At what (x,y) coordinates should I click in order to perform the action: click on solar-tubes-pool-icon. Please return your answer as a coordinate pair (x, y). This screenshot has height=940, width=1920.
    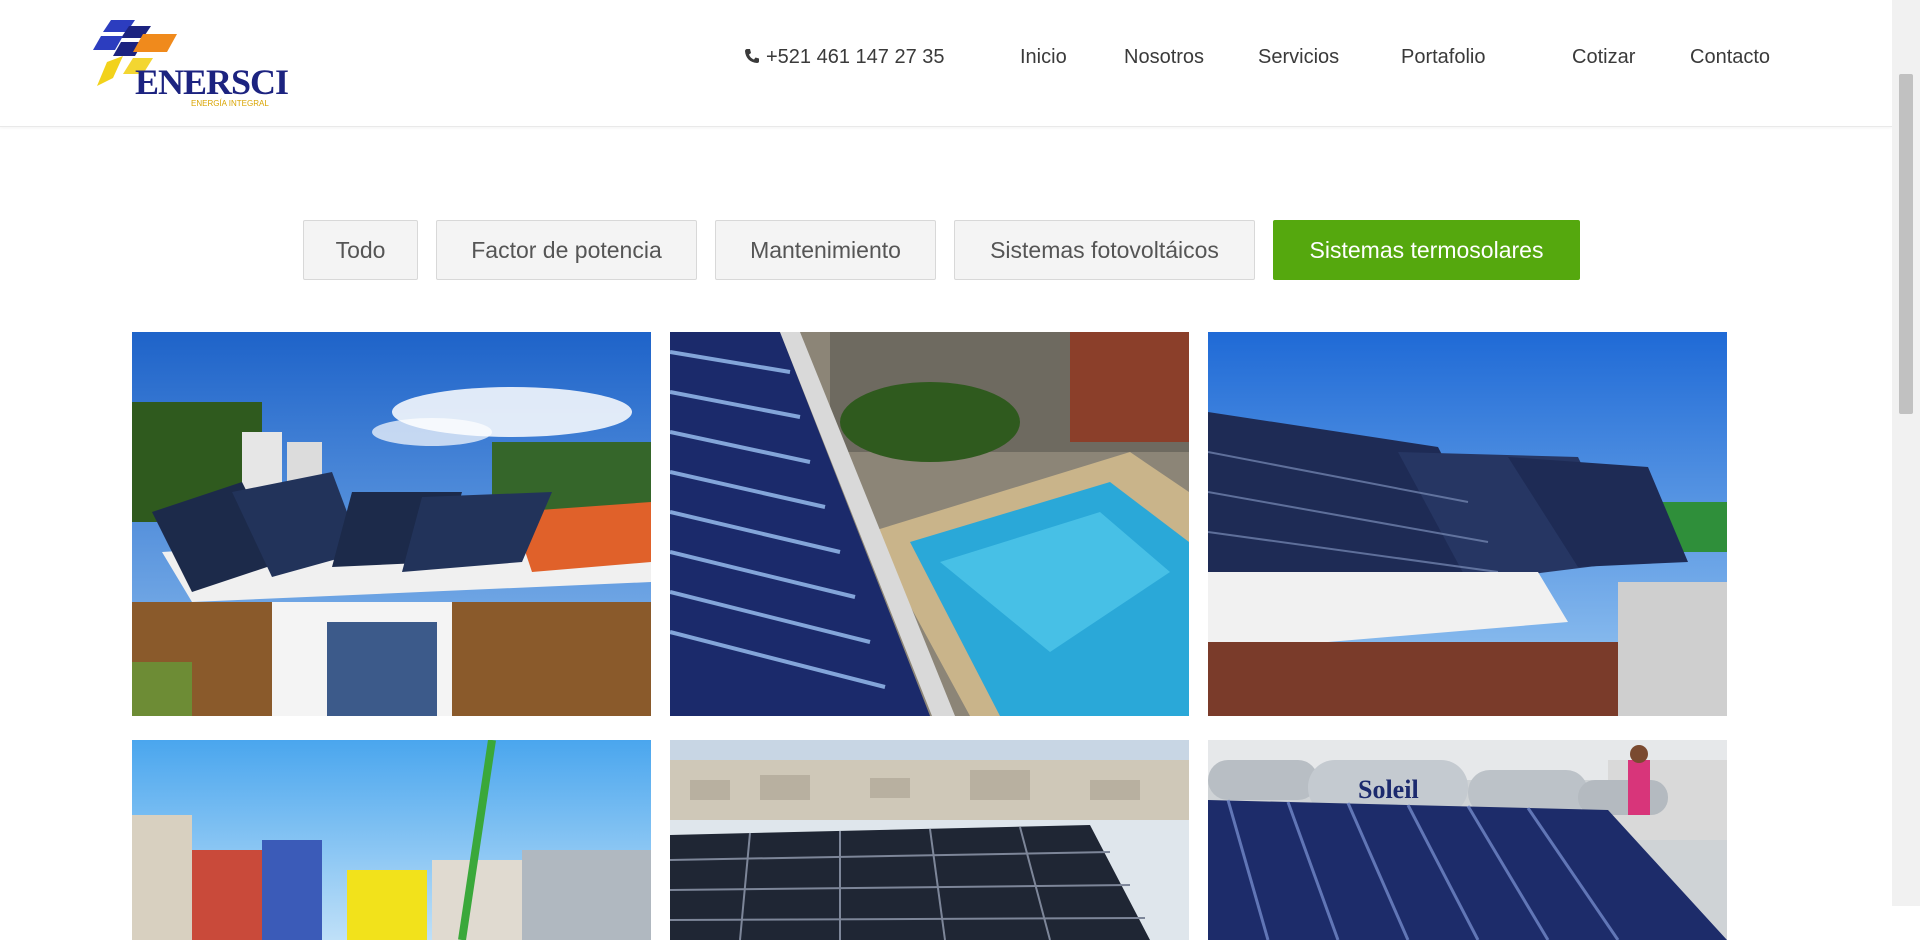
    Looking at the image, I should click on (929, 524).